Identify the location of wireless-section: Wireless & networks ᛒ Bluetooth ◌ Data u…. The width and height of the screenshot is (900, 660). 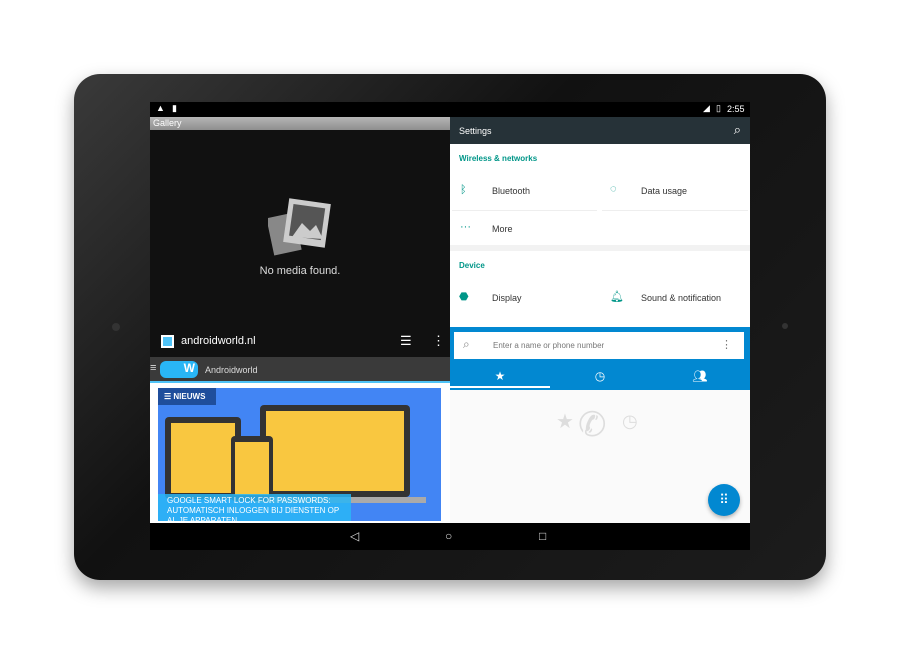
(600, 194).